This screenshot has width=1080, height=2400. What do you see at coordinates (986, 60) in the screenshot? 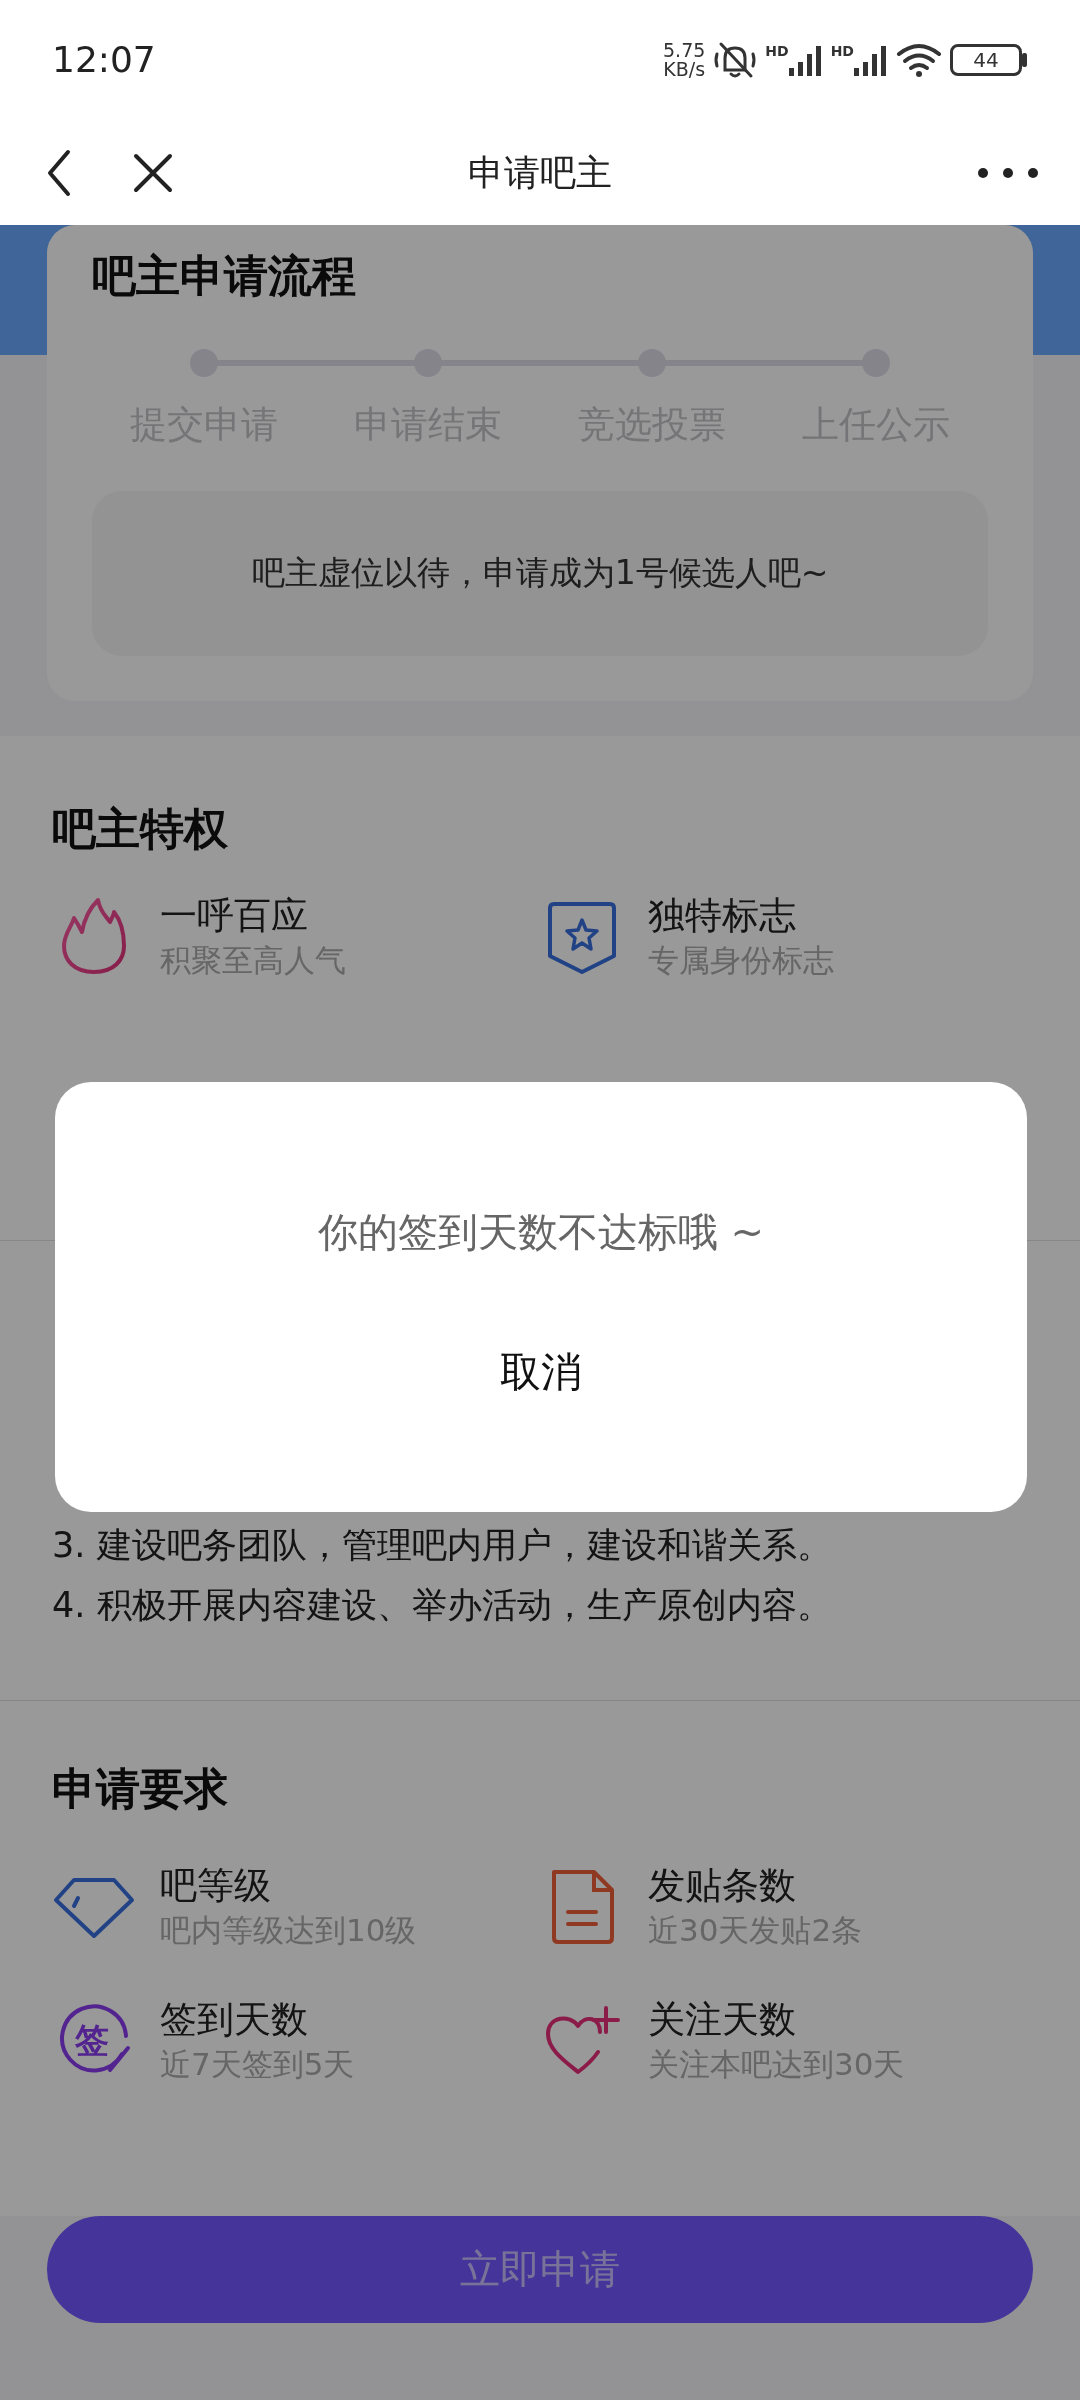
I see `battery-level: 44` at bounding box center [986, 60].